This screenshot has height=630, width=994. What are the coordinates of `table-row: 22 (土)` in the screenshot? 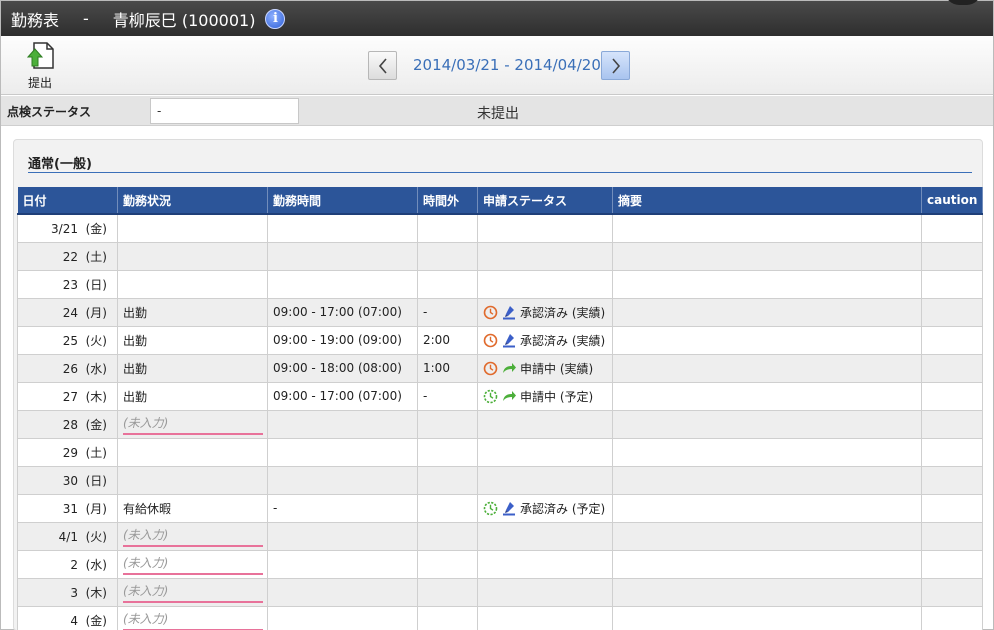 It's located at (500, 256).